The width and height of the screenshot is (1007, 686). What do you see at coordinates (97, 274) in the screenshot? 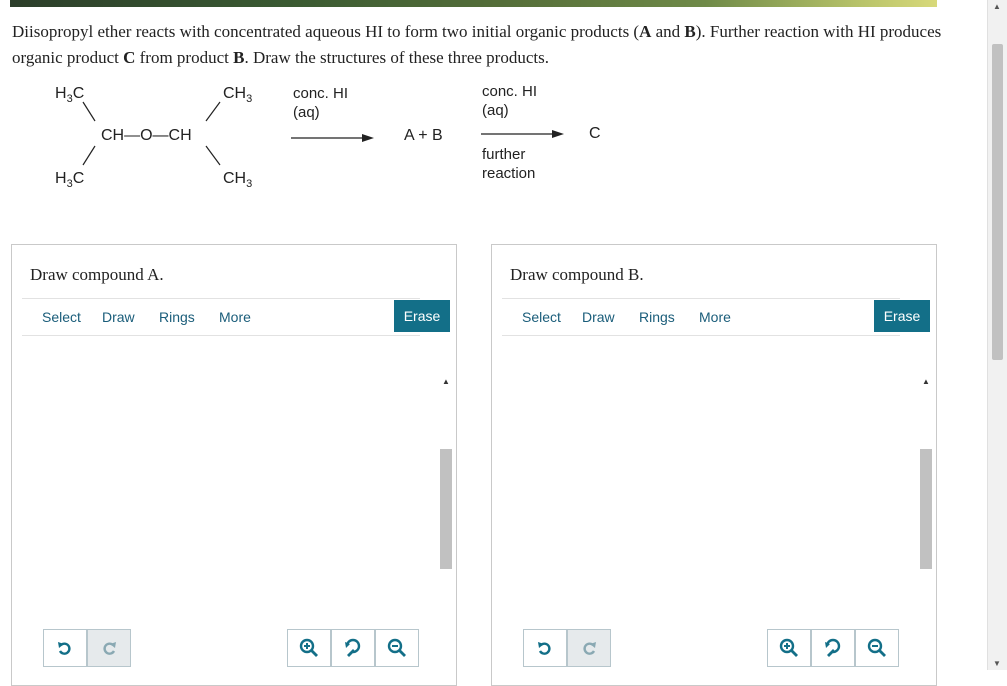
I see `panel-title: Draw compound A.` at bounding box center [97, 274].